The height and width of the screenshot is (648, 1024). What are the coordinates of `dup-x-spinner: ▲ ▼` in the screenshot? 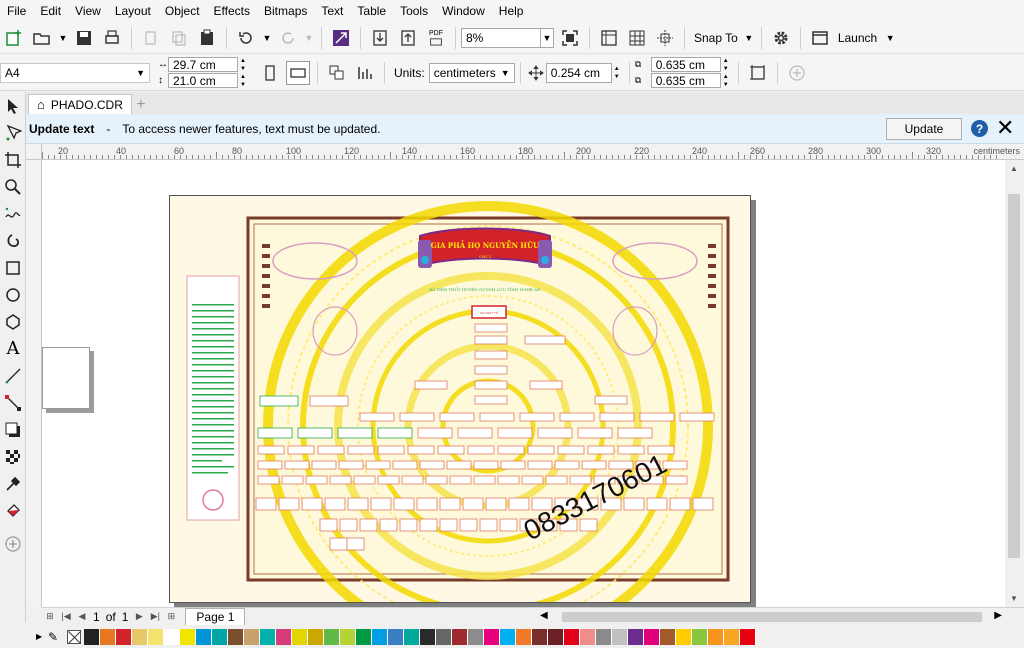 It's located at (728, 65).